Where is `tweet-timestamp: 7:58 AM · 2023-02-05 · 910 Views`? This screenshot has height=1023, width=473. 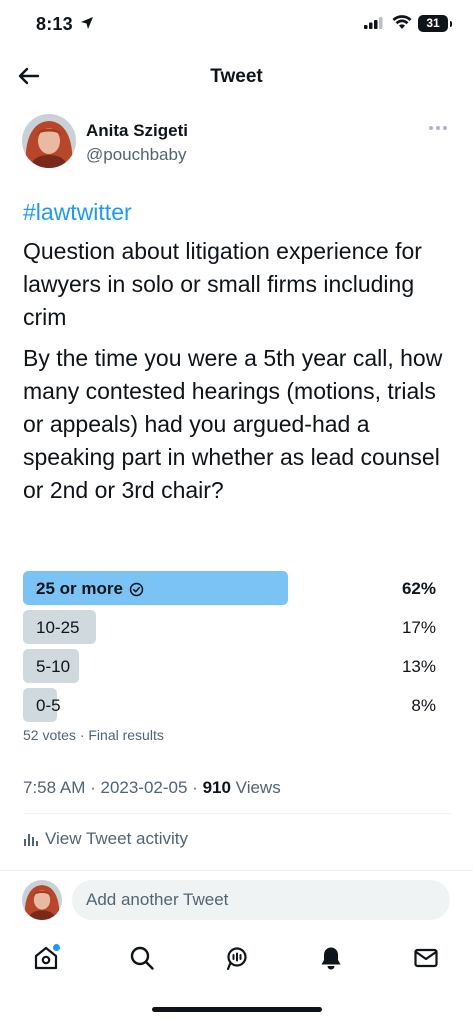 tweet-timestamp: 7:58 AM · 2023-02-05 · 910 Views is located at coordinates (152, 787).